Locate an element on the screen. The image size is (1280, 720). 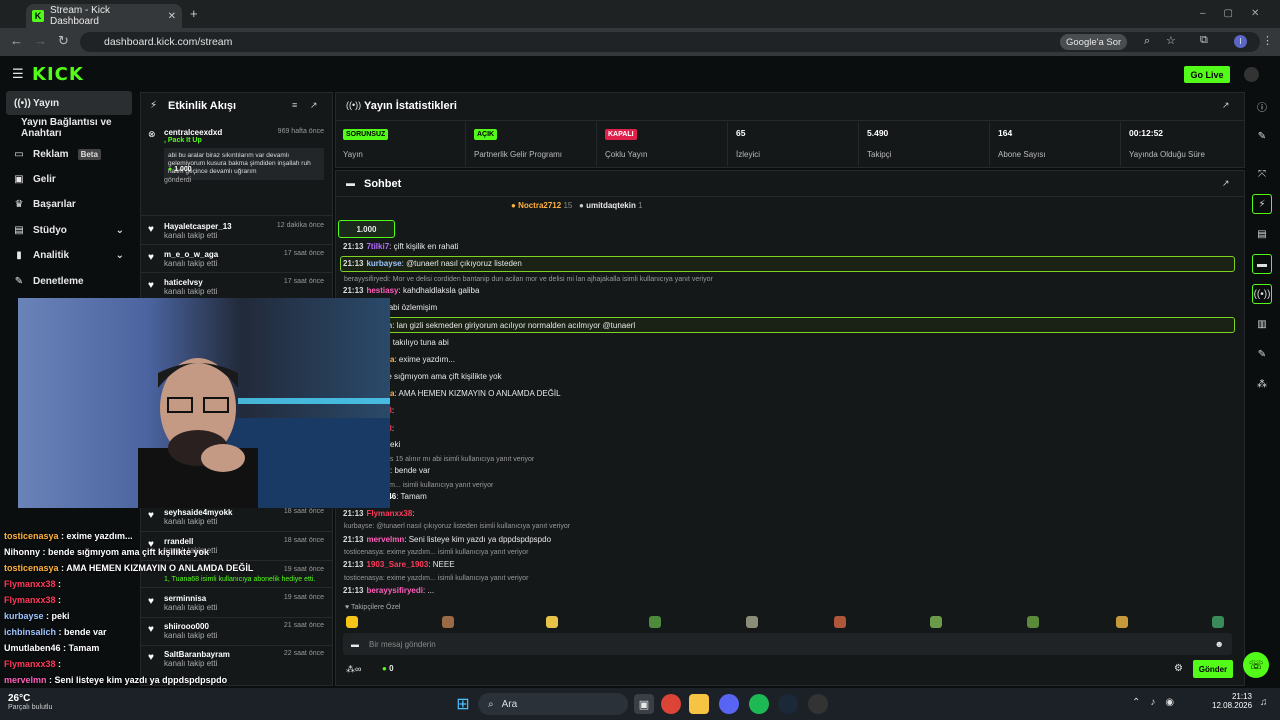
overlay-text: peki is located at coordinates (60, 616).